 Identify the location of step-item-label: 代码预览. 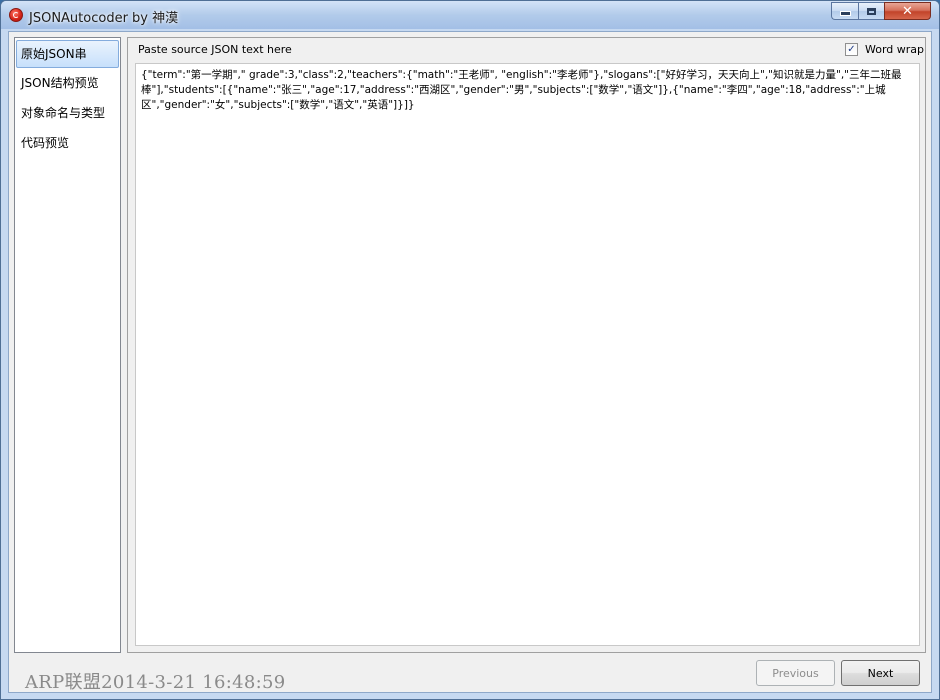
(45, 143).